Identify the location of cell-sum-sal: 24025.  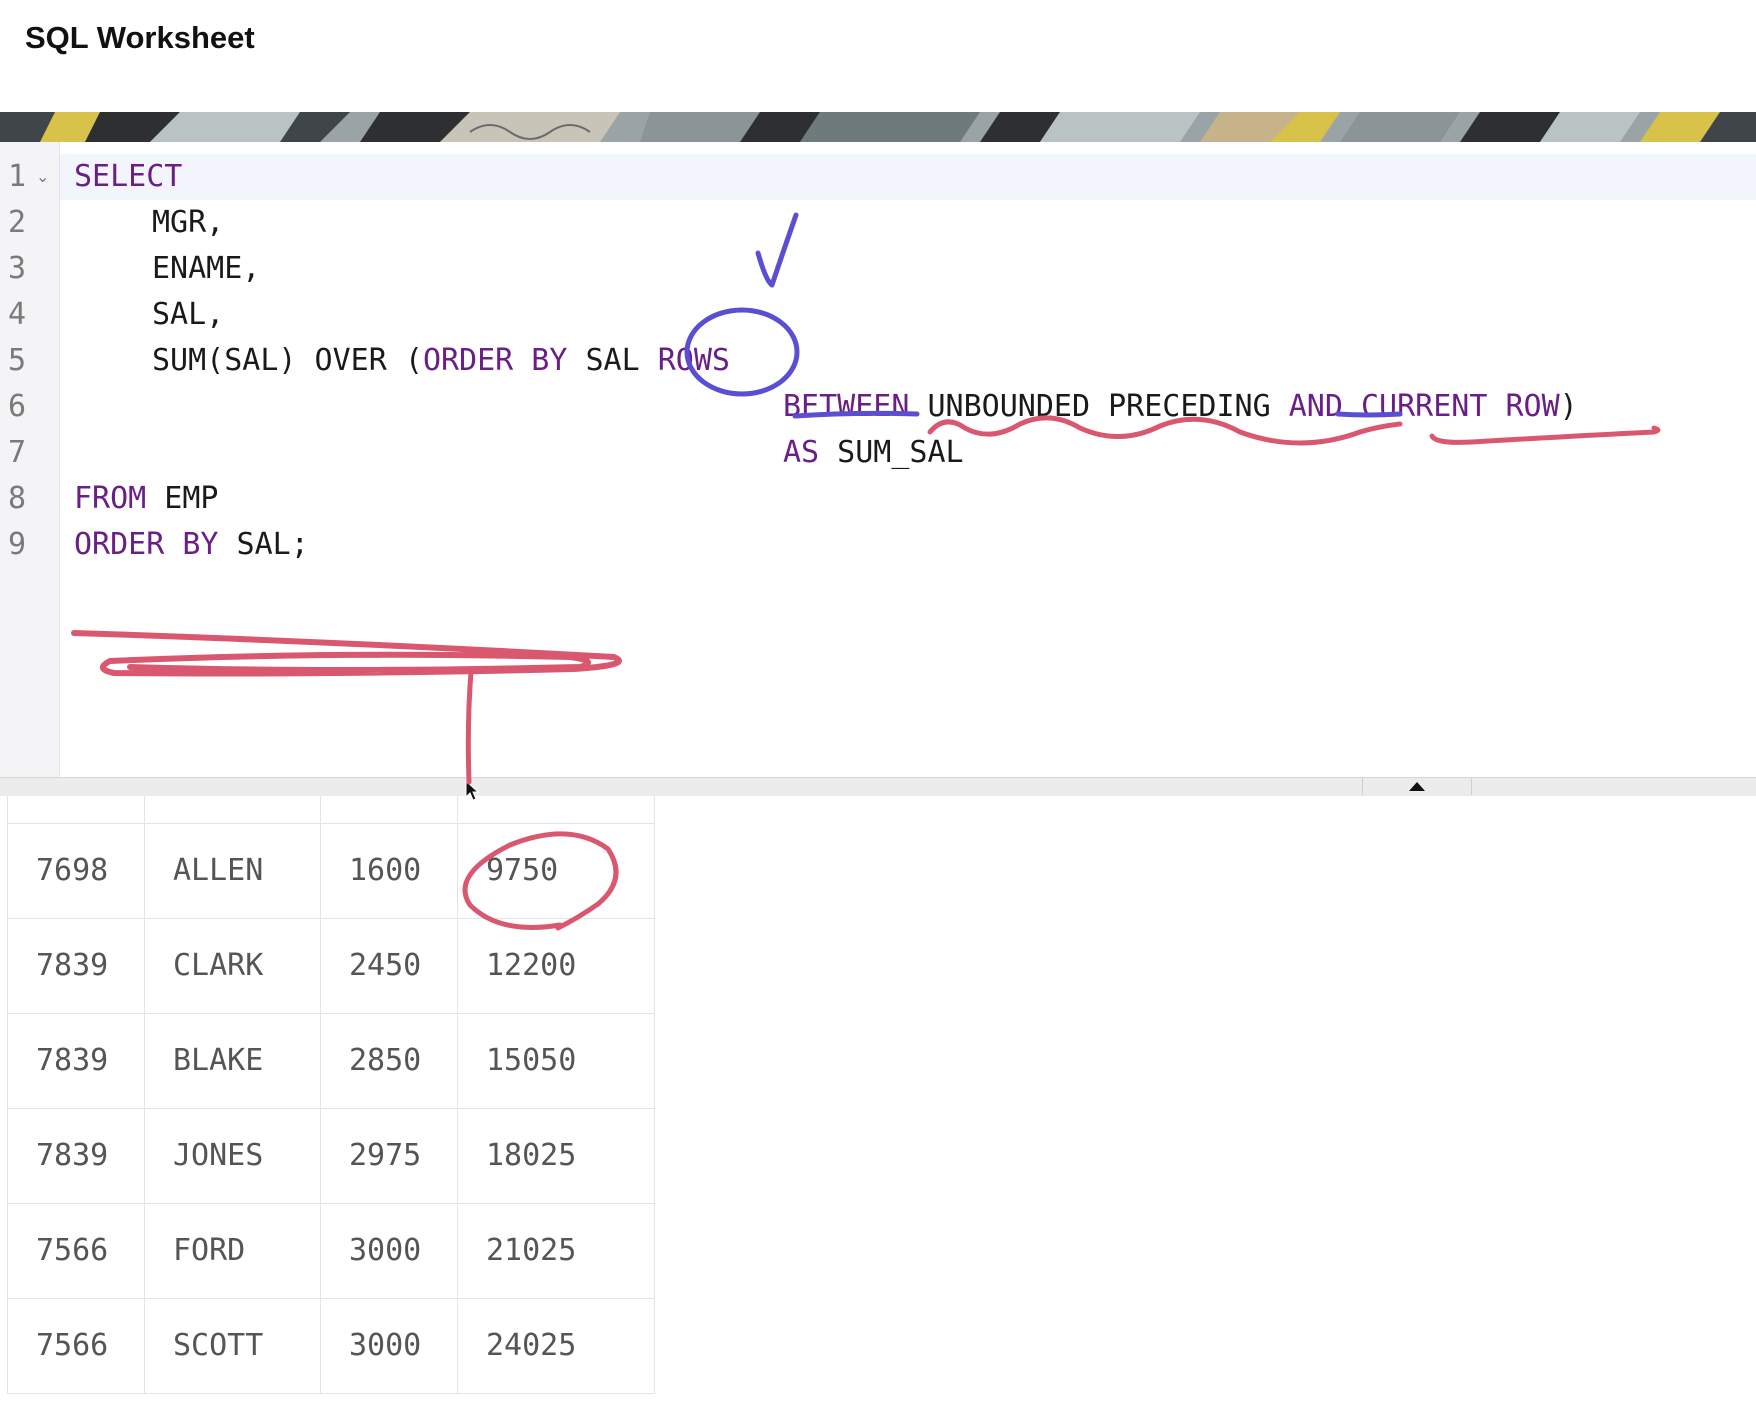
(556, 1345).